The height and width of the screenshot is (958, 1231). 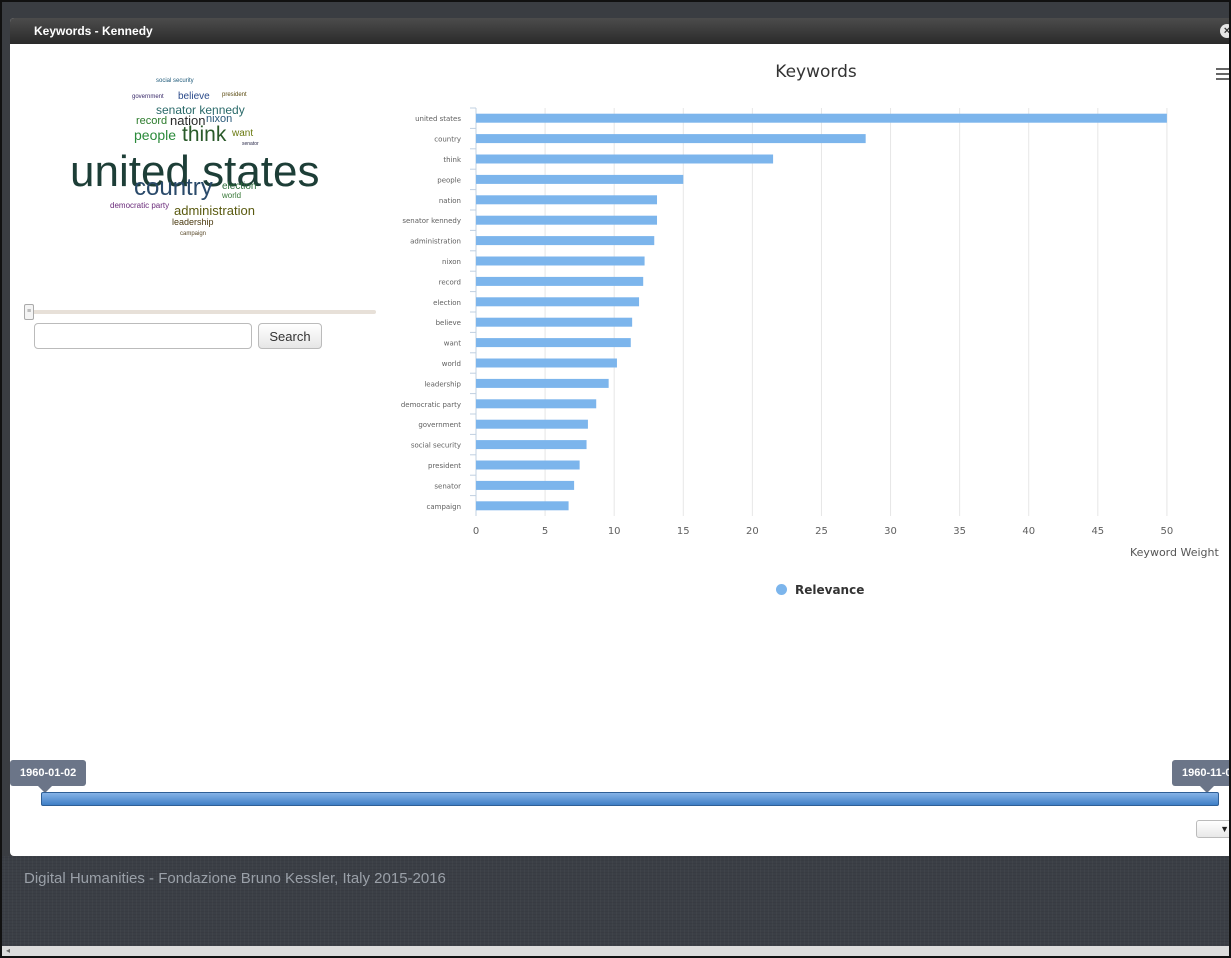 What do you see at coordinates (447, 486) in the screenshot?
I see `y-category-label: senator` at bounding box center [447, 486].